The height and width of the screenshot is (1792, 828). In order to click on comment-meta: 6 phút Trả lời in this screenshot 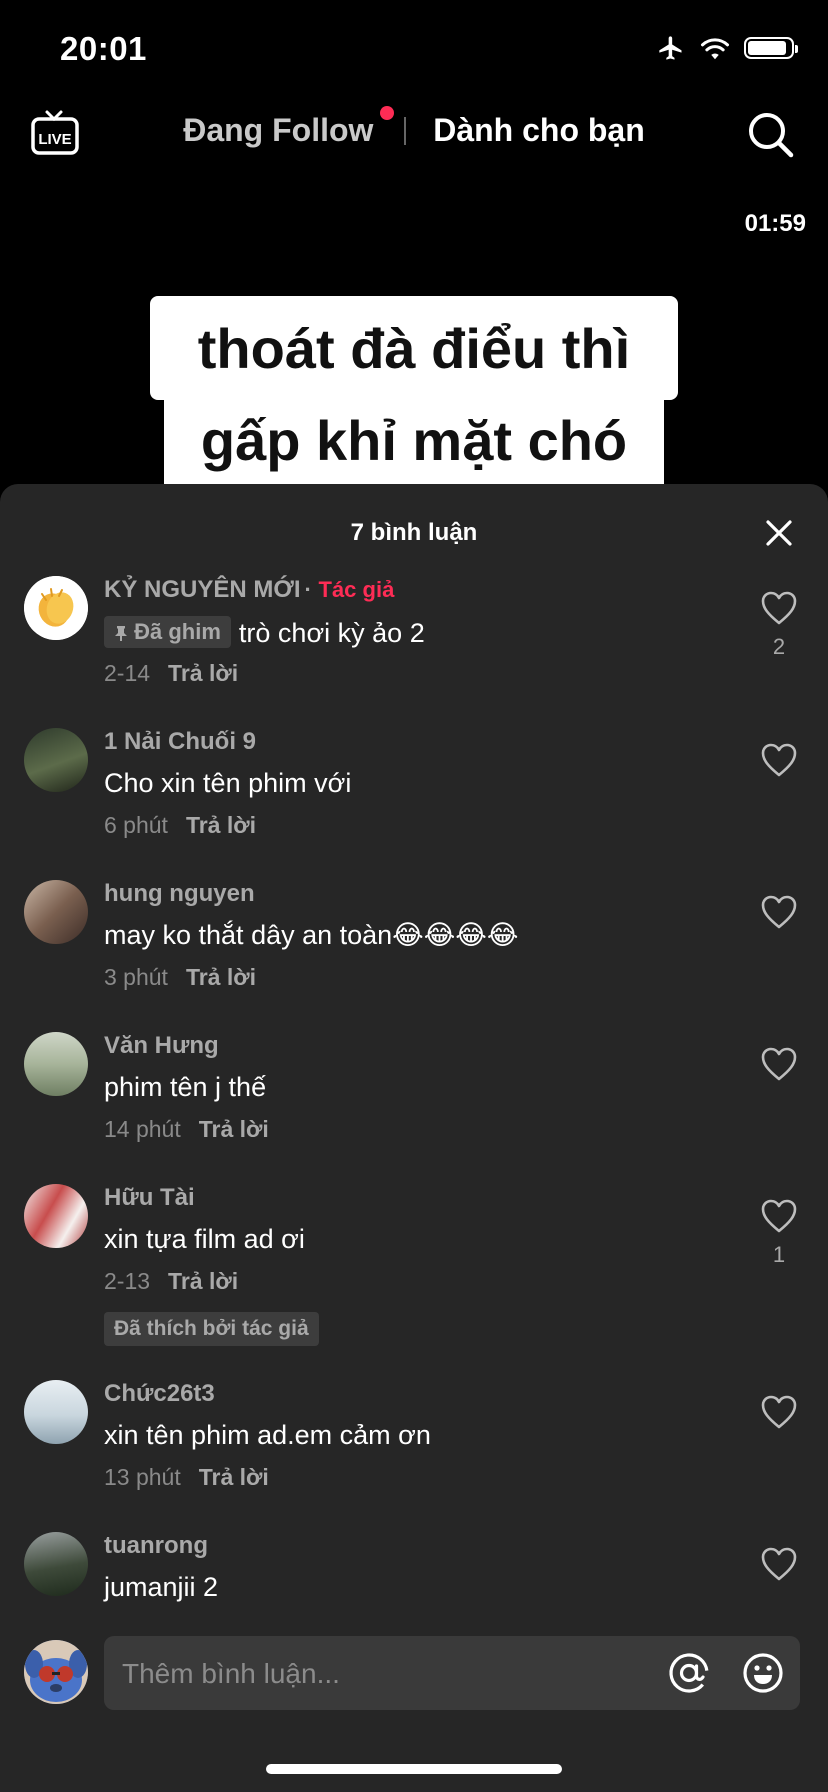, I will do `click(180, 825)`.